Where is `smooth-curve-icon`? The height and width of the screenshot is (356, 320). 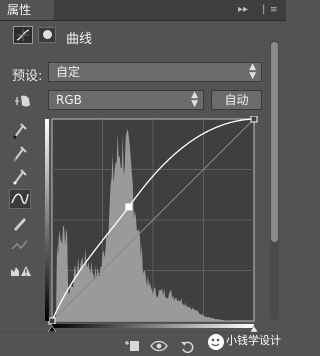
smooth-curve-icon is located at coordinates (20, 246).